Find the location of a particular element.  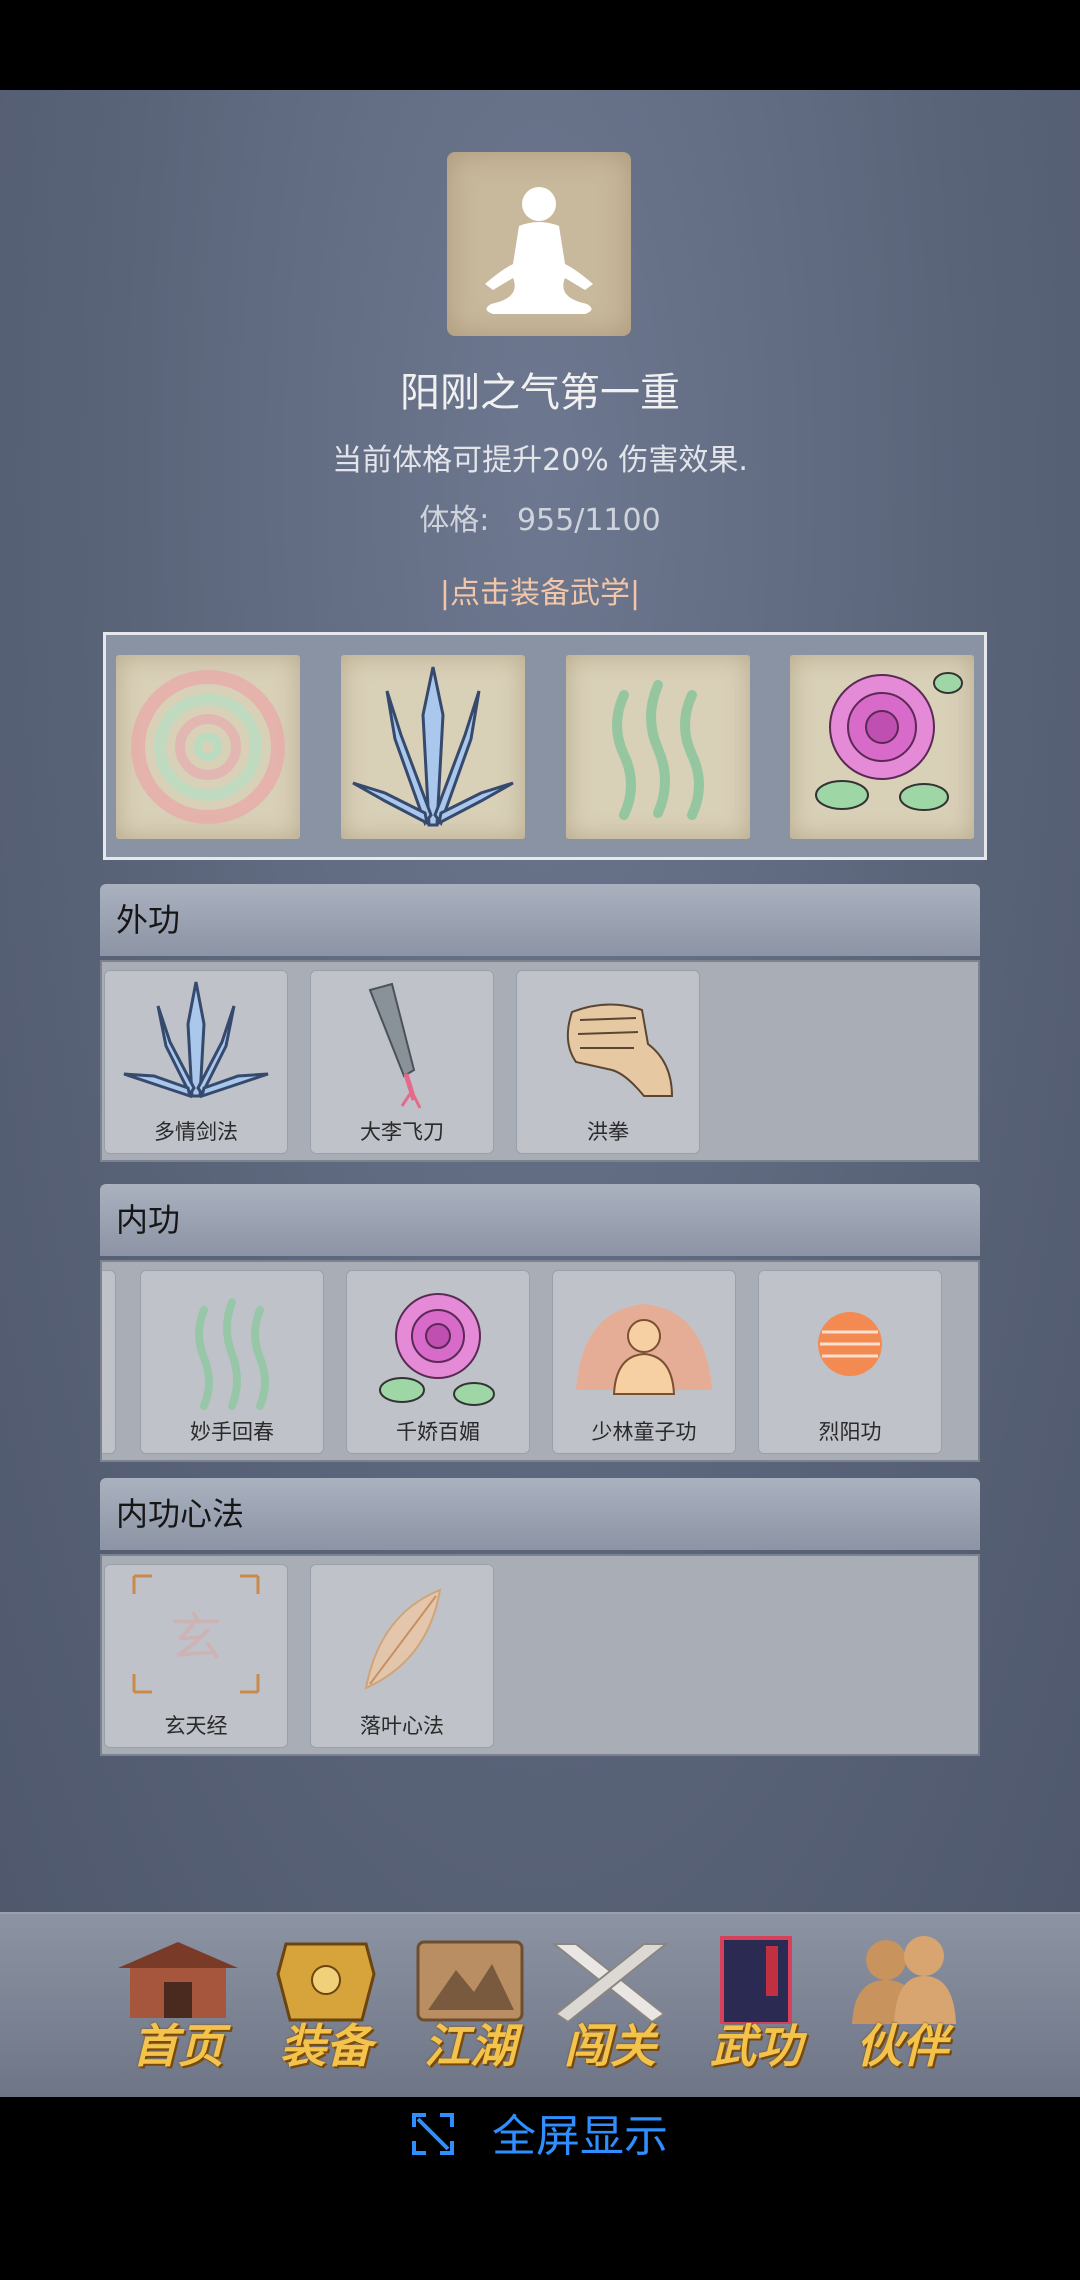

skill-name: 少林童子功 is located at coordinates (644, 1432).